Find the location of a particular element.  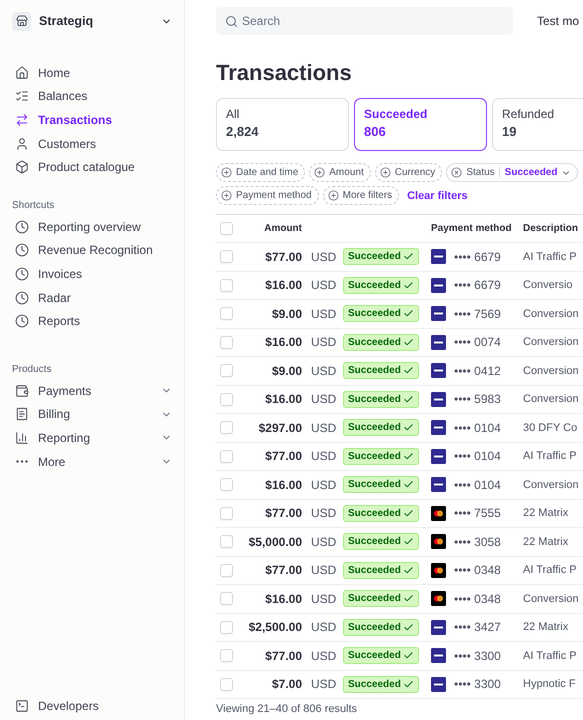

nav-item: Home is located at coordinates (92, 73).